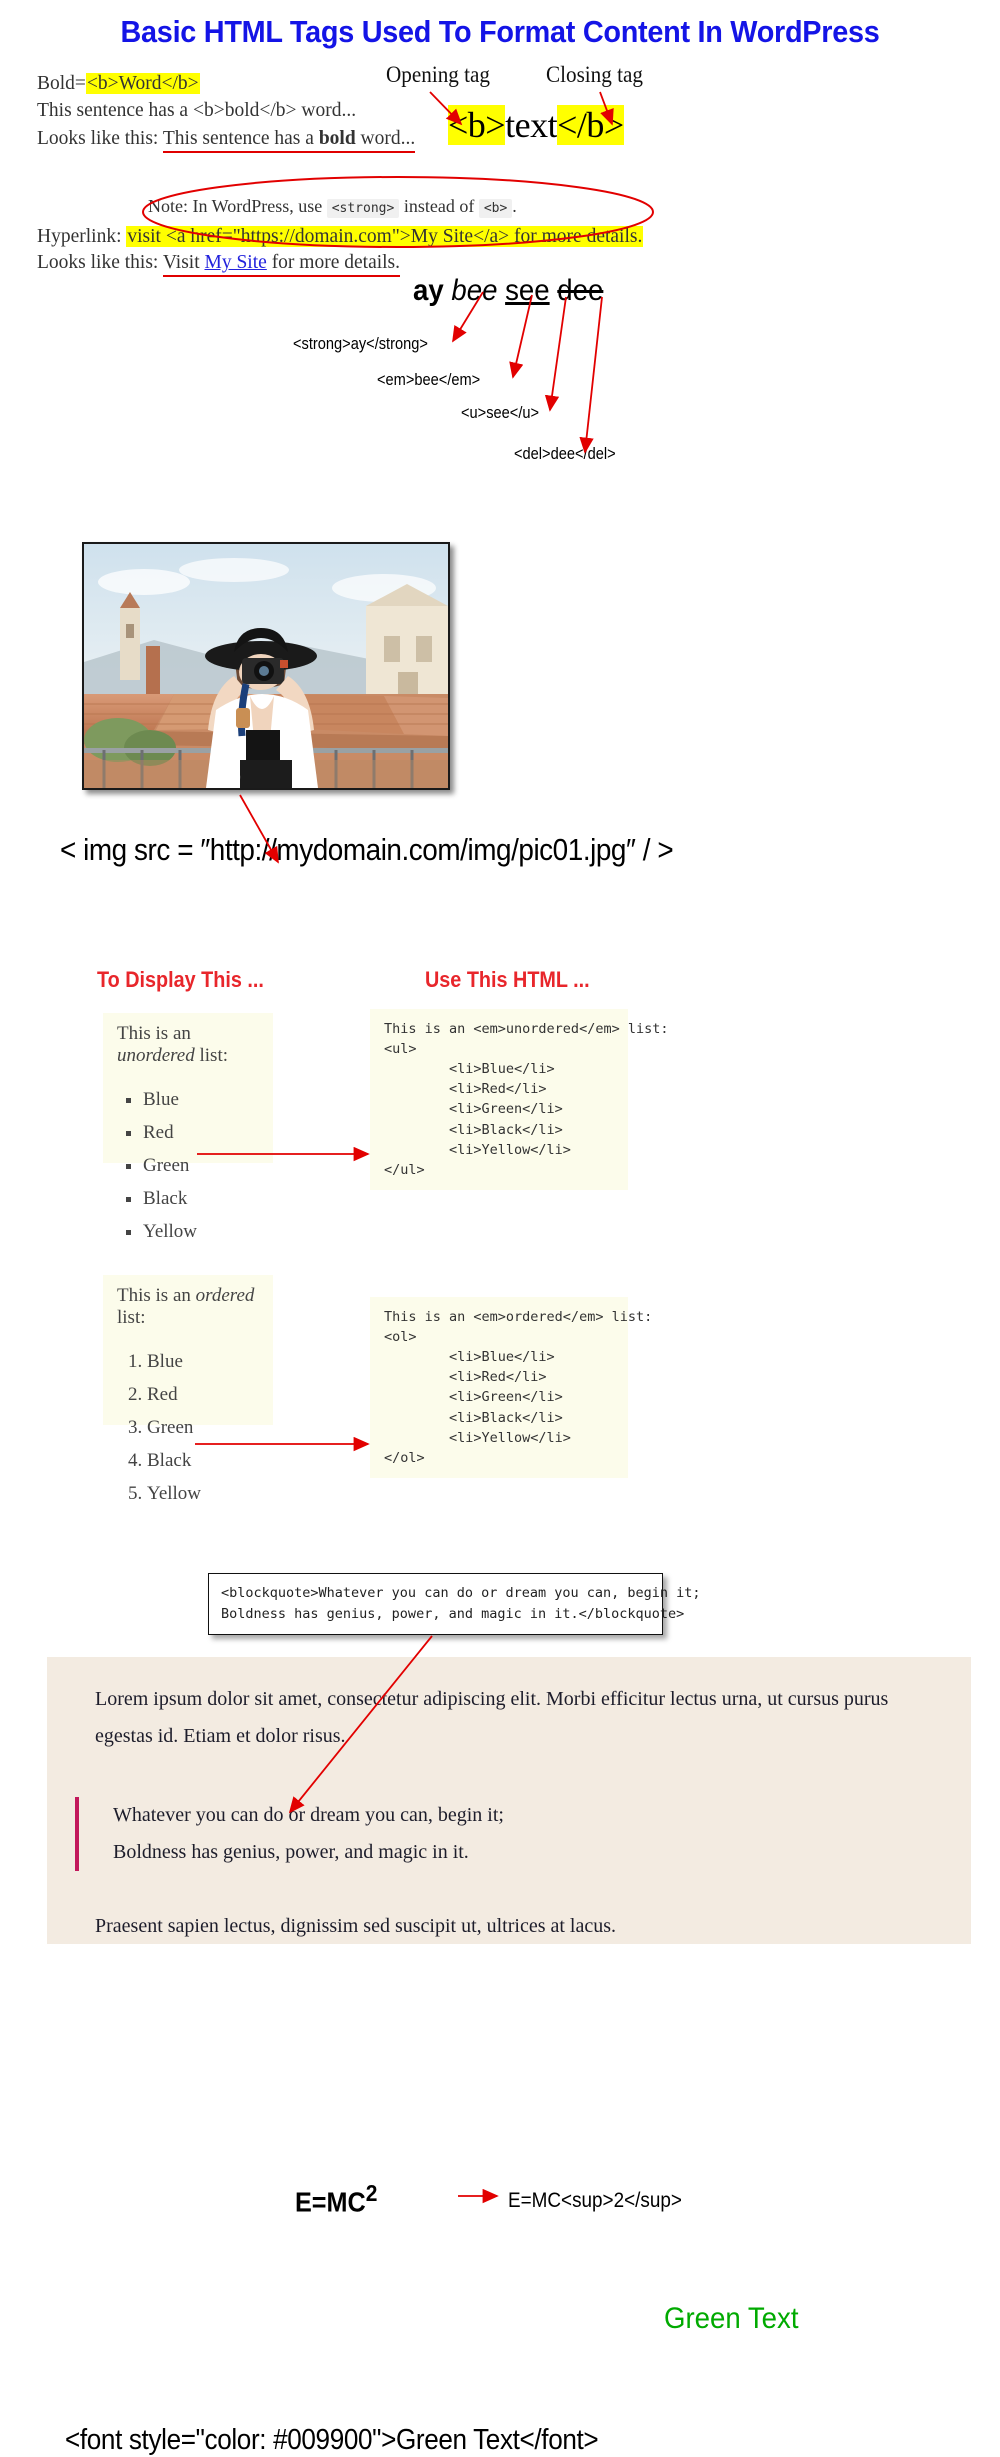 The image size is (1000, 2457). What do you see at coordinates (61, 83) in the screenshot?
I see `bold-line1-prefix: Bold=` at bounding box center [61, 83].